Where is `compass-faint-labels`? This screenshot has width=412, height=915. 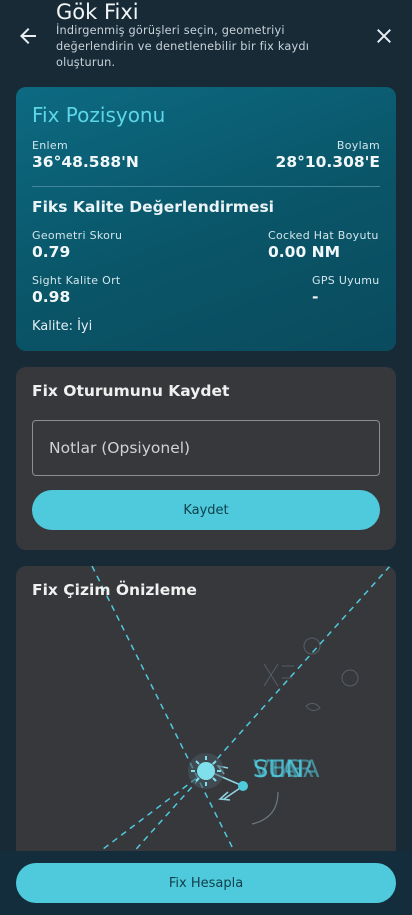 compass-faint-labels is located at coordinates (311, 674).